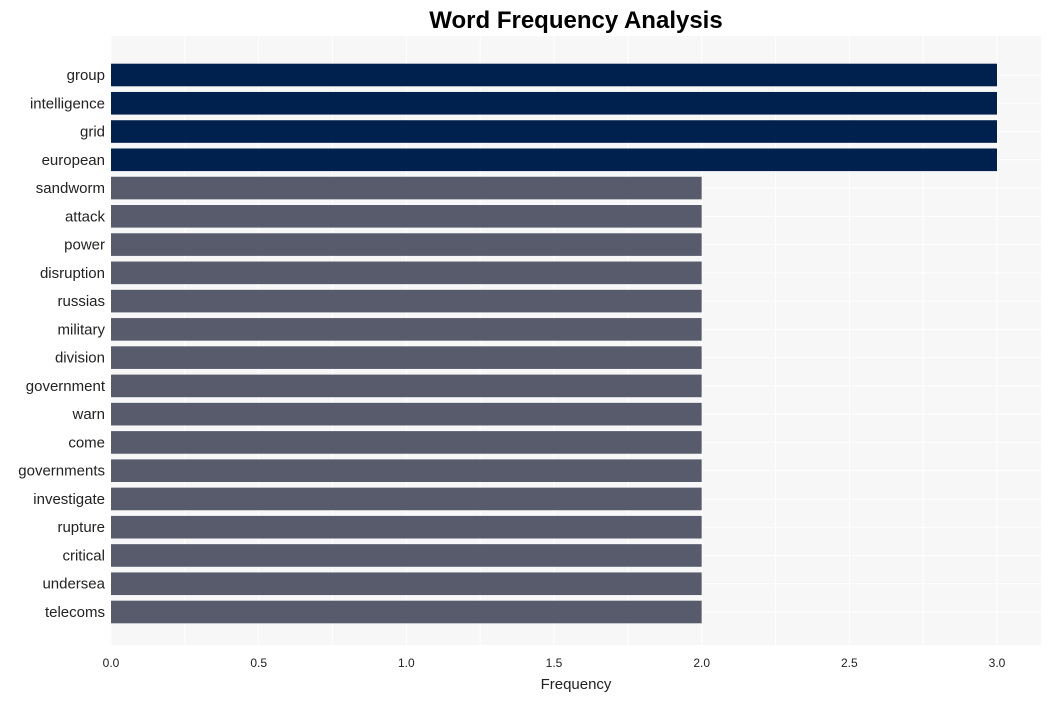  I want to click on y-tick-label: european, so click(73, 160).